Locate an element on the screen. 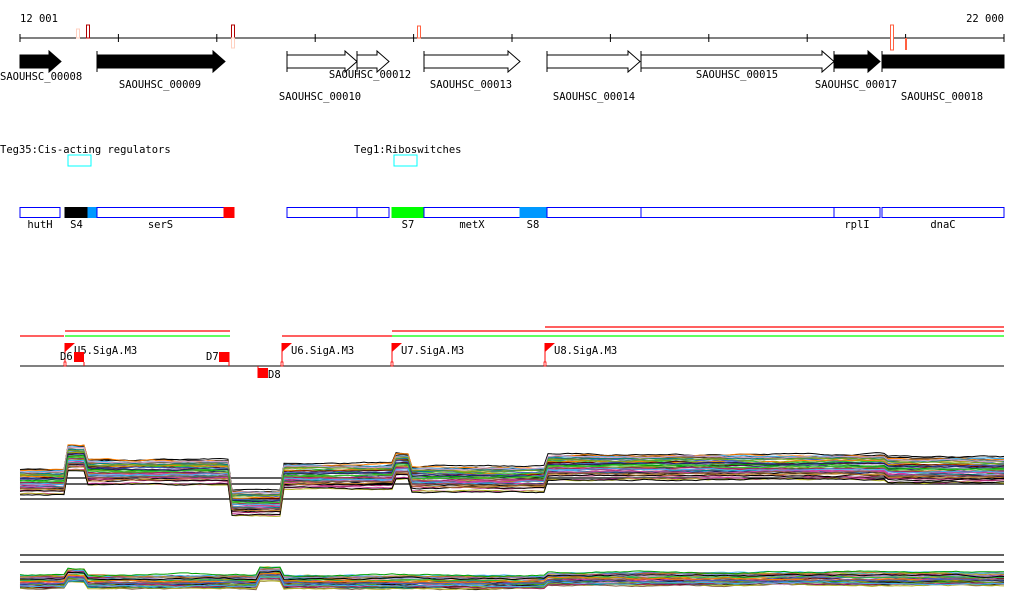 This screenshot has height=611, width=1024. promoter-flag: U6.SigA.M3 is located at coordinates (317, 355).